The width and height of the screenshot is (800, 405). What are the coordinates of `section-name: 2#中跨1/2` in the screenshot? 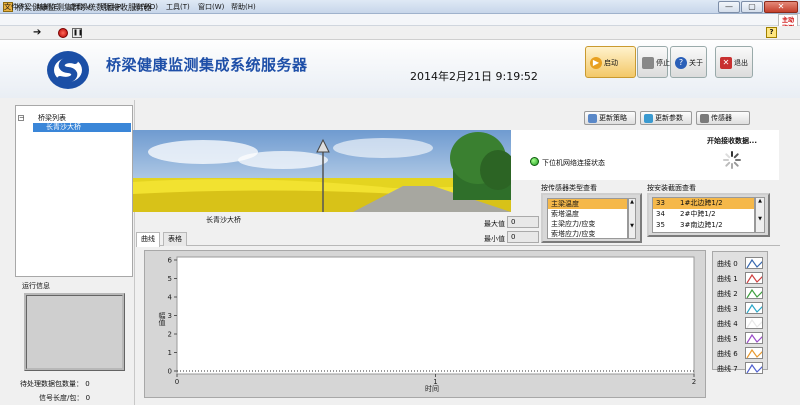 It's located at (698, 214).